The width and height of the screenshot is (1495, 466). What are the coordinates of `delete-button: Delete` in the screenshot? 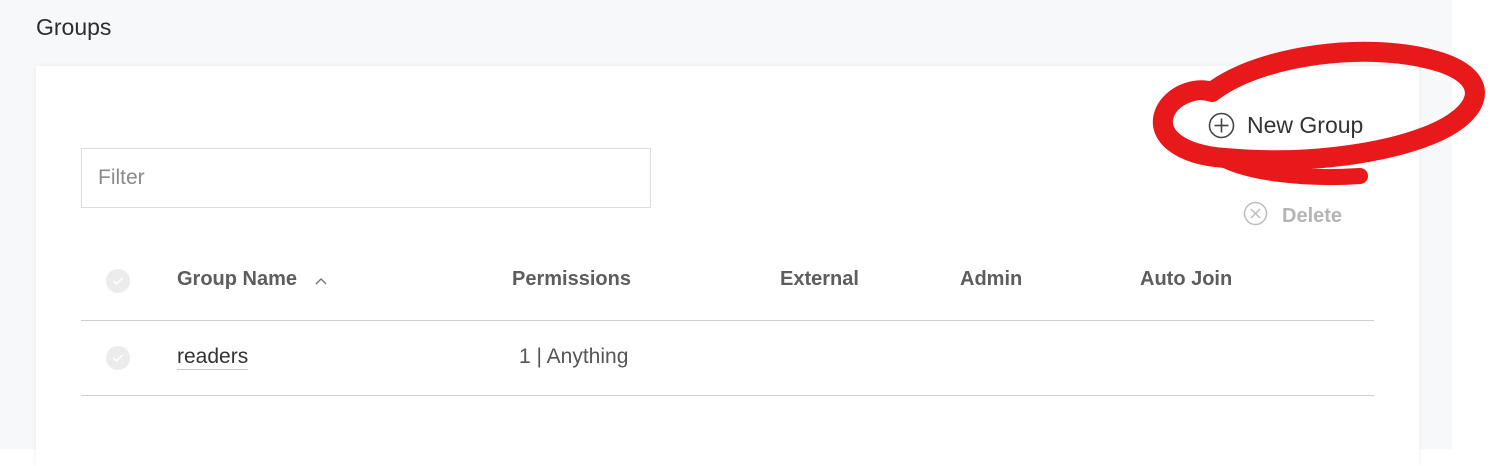 It's located at (1292, 216).